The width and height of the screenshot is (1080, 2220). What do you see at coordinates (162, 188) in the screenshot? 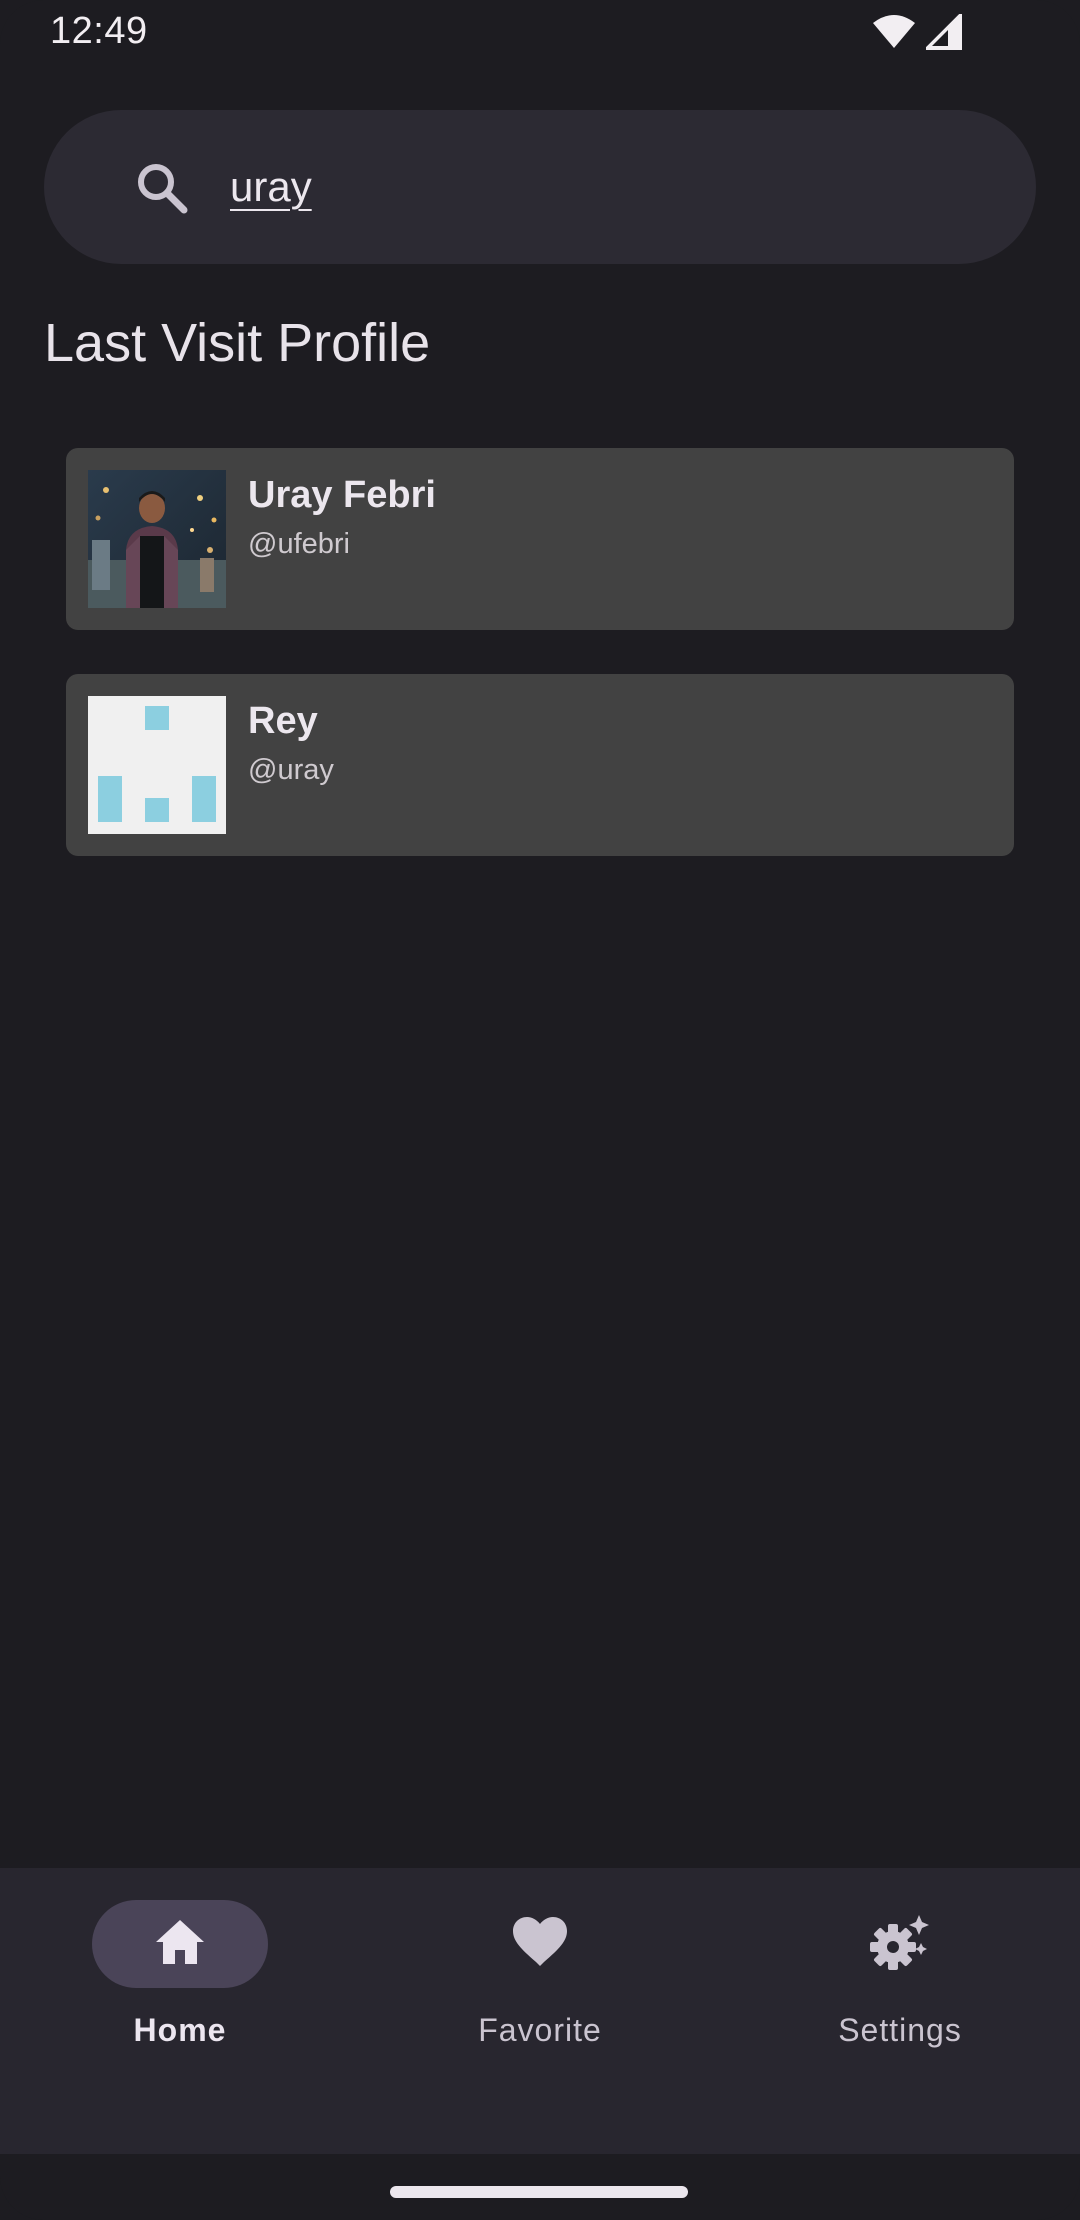
I see `search-icon` at bounding box center [162, 188].